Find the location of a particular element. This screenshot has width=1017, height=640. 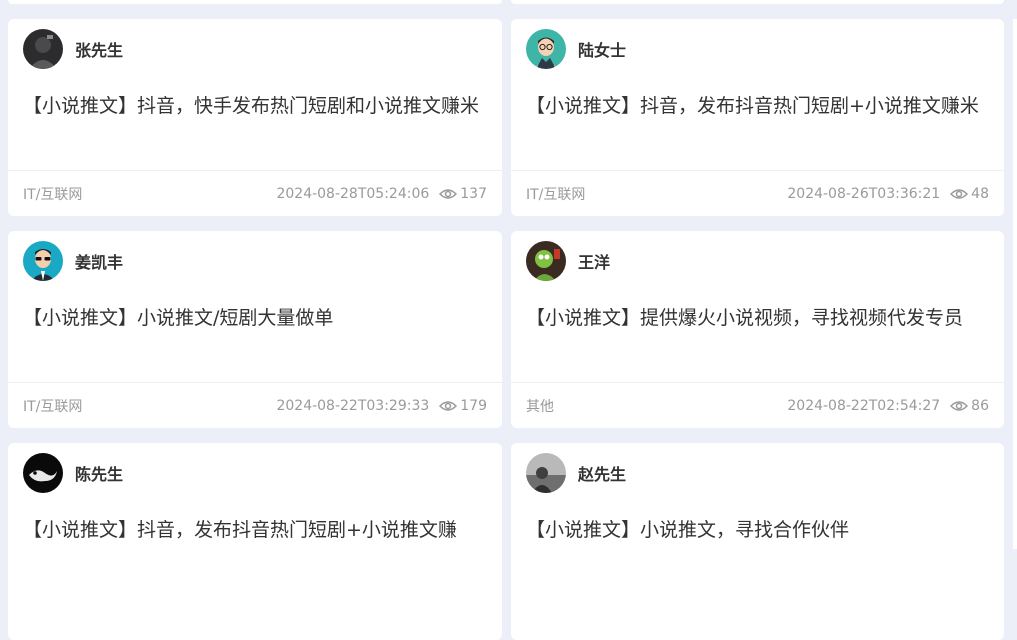

post-title: 【小说推文】小说推文，寻找合作伙伴 is located at coordinates (757, 530).